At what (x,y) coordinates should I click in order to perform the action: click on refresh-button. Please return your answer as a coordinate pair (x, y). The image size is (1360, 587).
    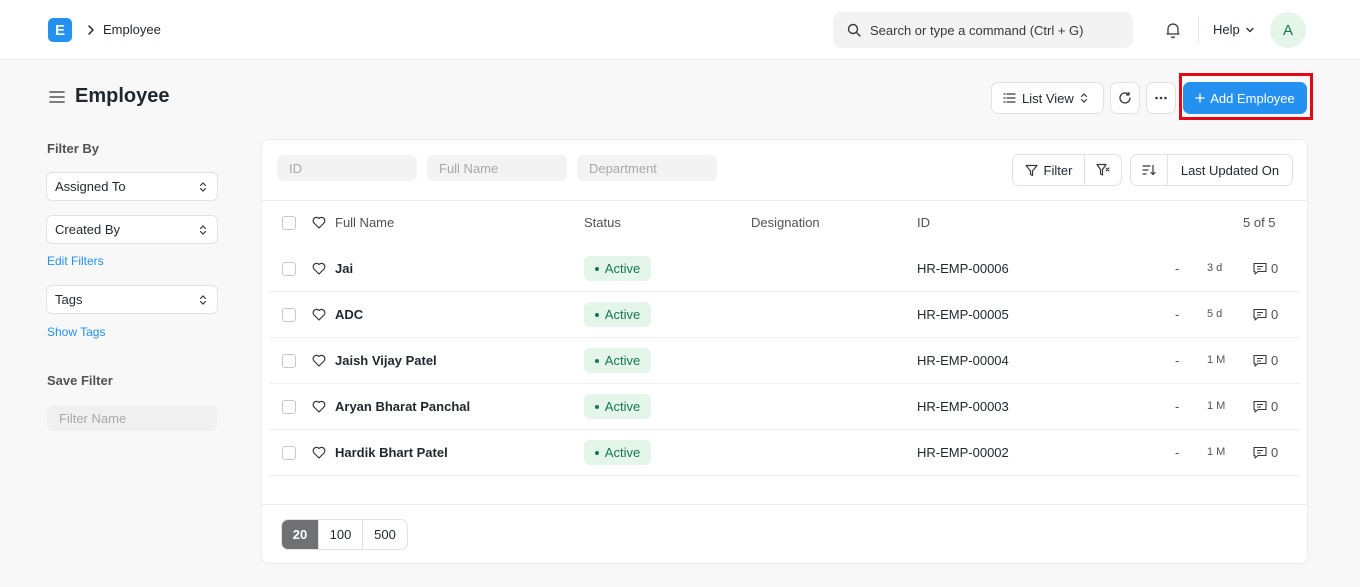
    Looking at the image, I should click on (1125, 98).